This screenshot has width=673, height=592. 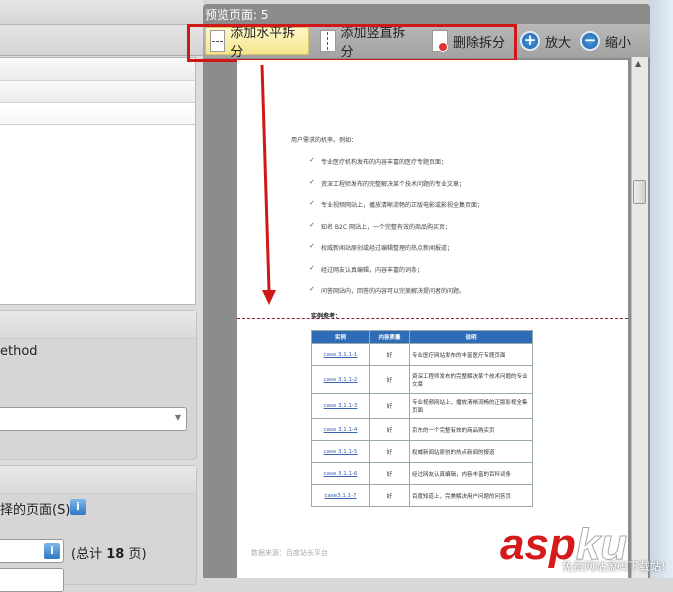 I want to click on table-row: case3.1.1-7 好百度知道上，完美解决用户问题的问答页, so click(x=422, y=495).